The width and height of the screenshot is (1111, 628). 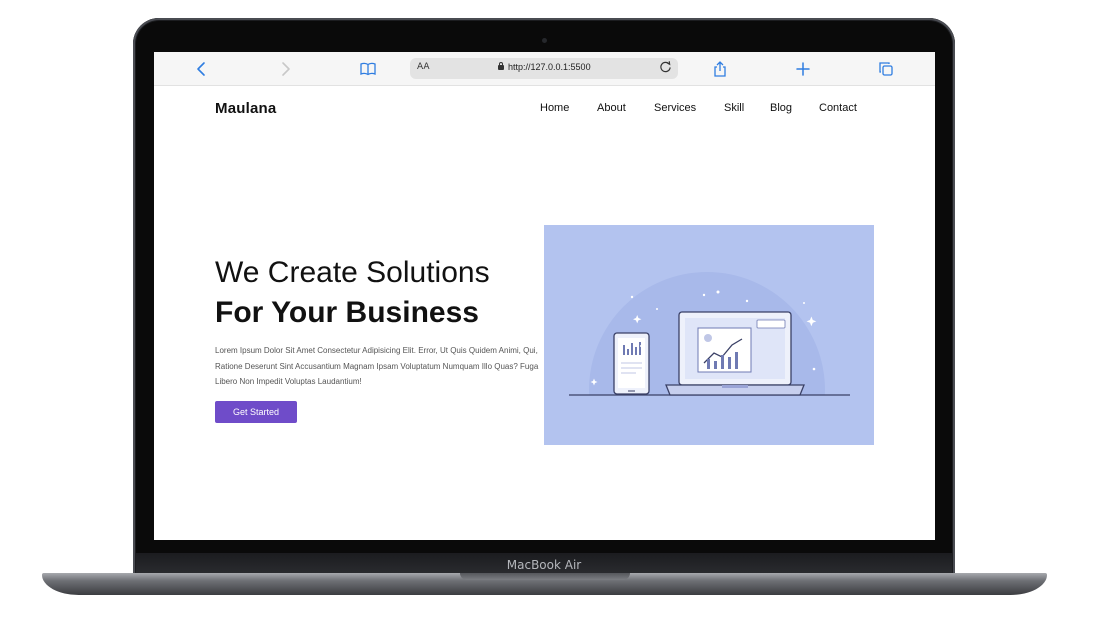 I want to click on back-button, so click(x=202, y=69).